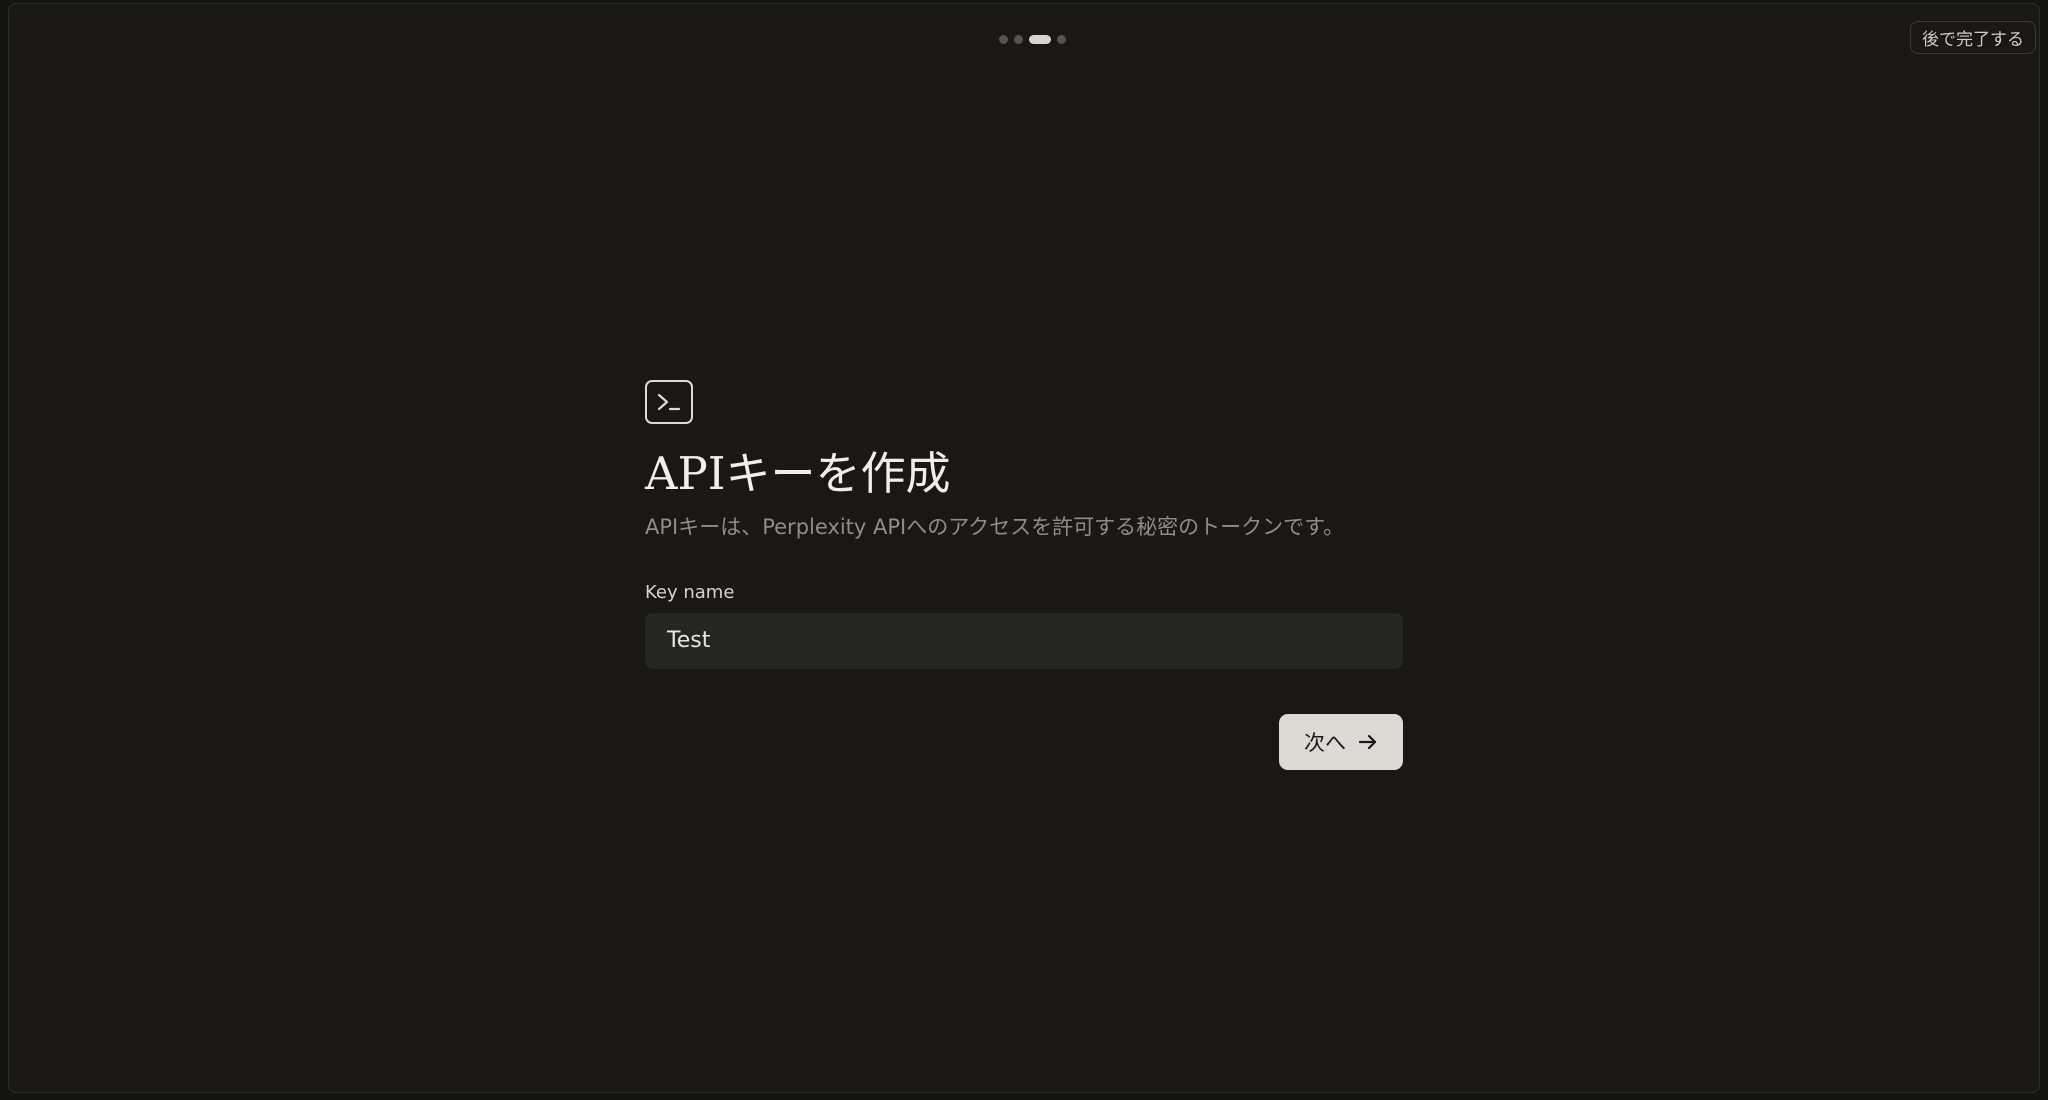 The image size is (2048, 1100). What do you see at coordinates (1973, 37) in the screenshot?
I see `skip-button: 後で完了する` at bounding box center [1973, 37].